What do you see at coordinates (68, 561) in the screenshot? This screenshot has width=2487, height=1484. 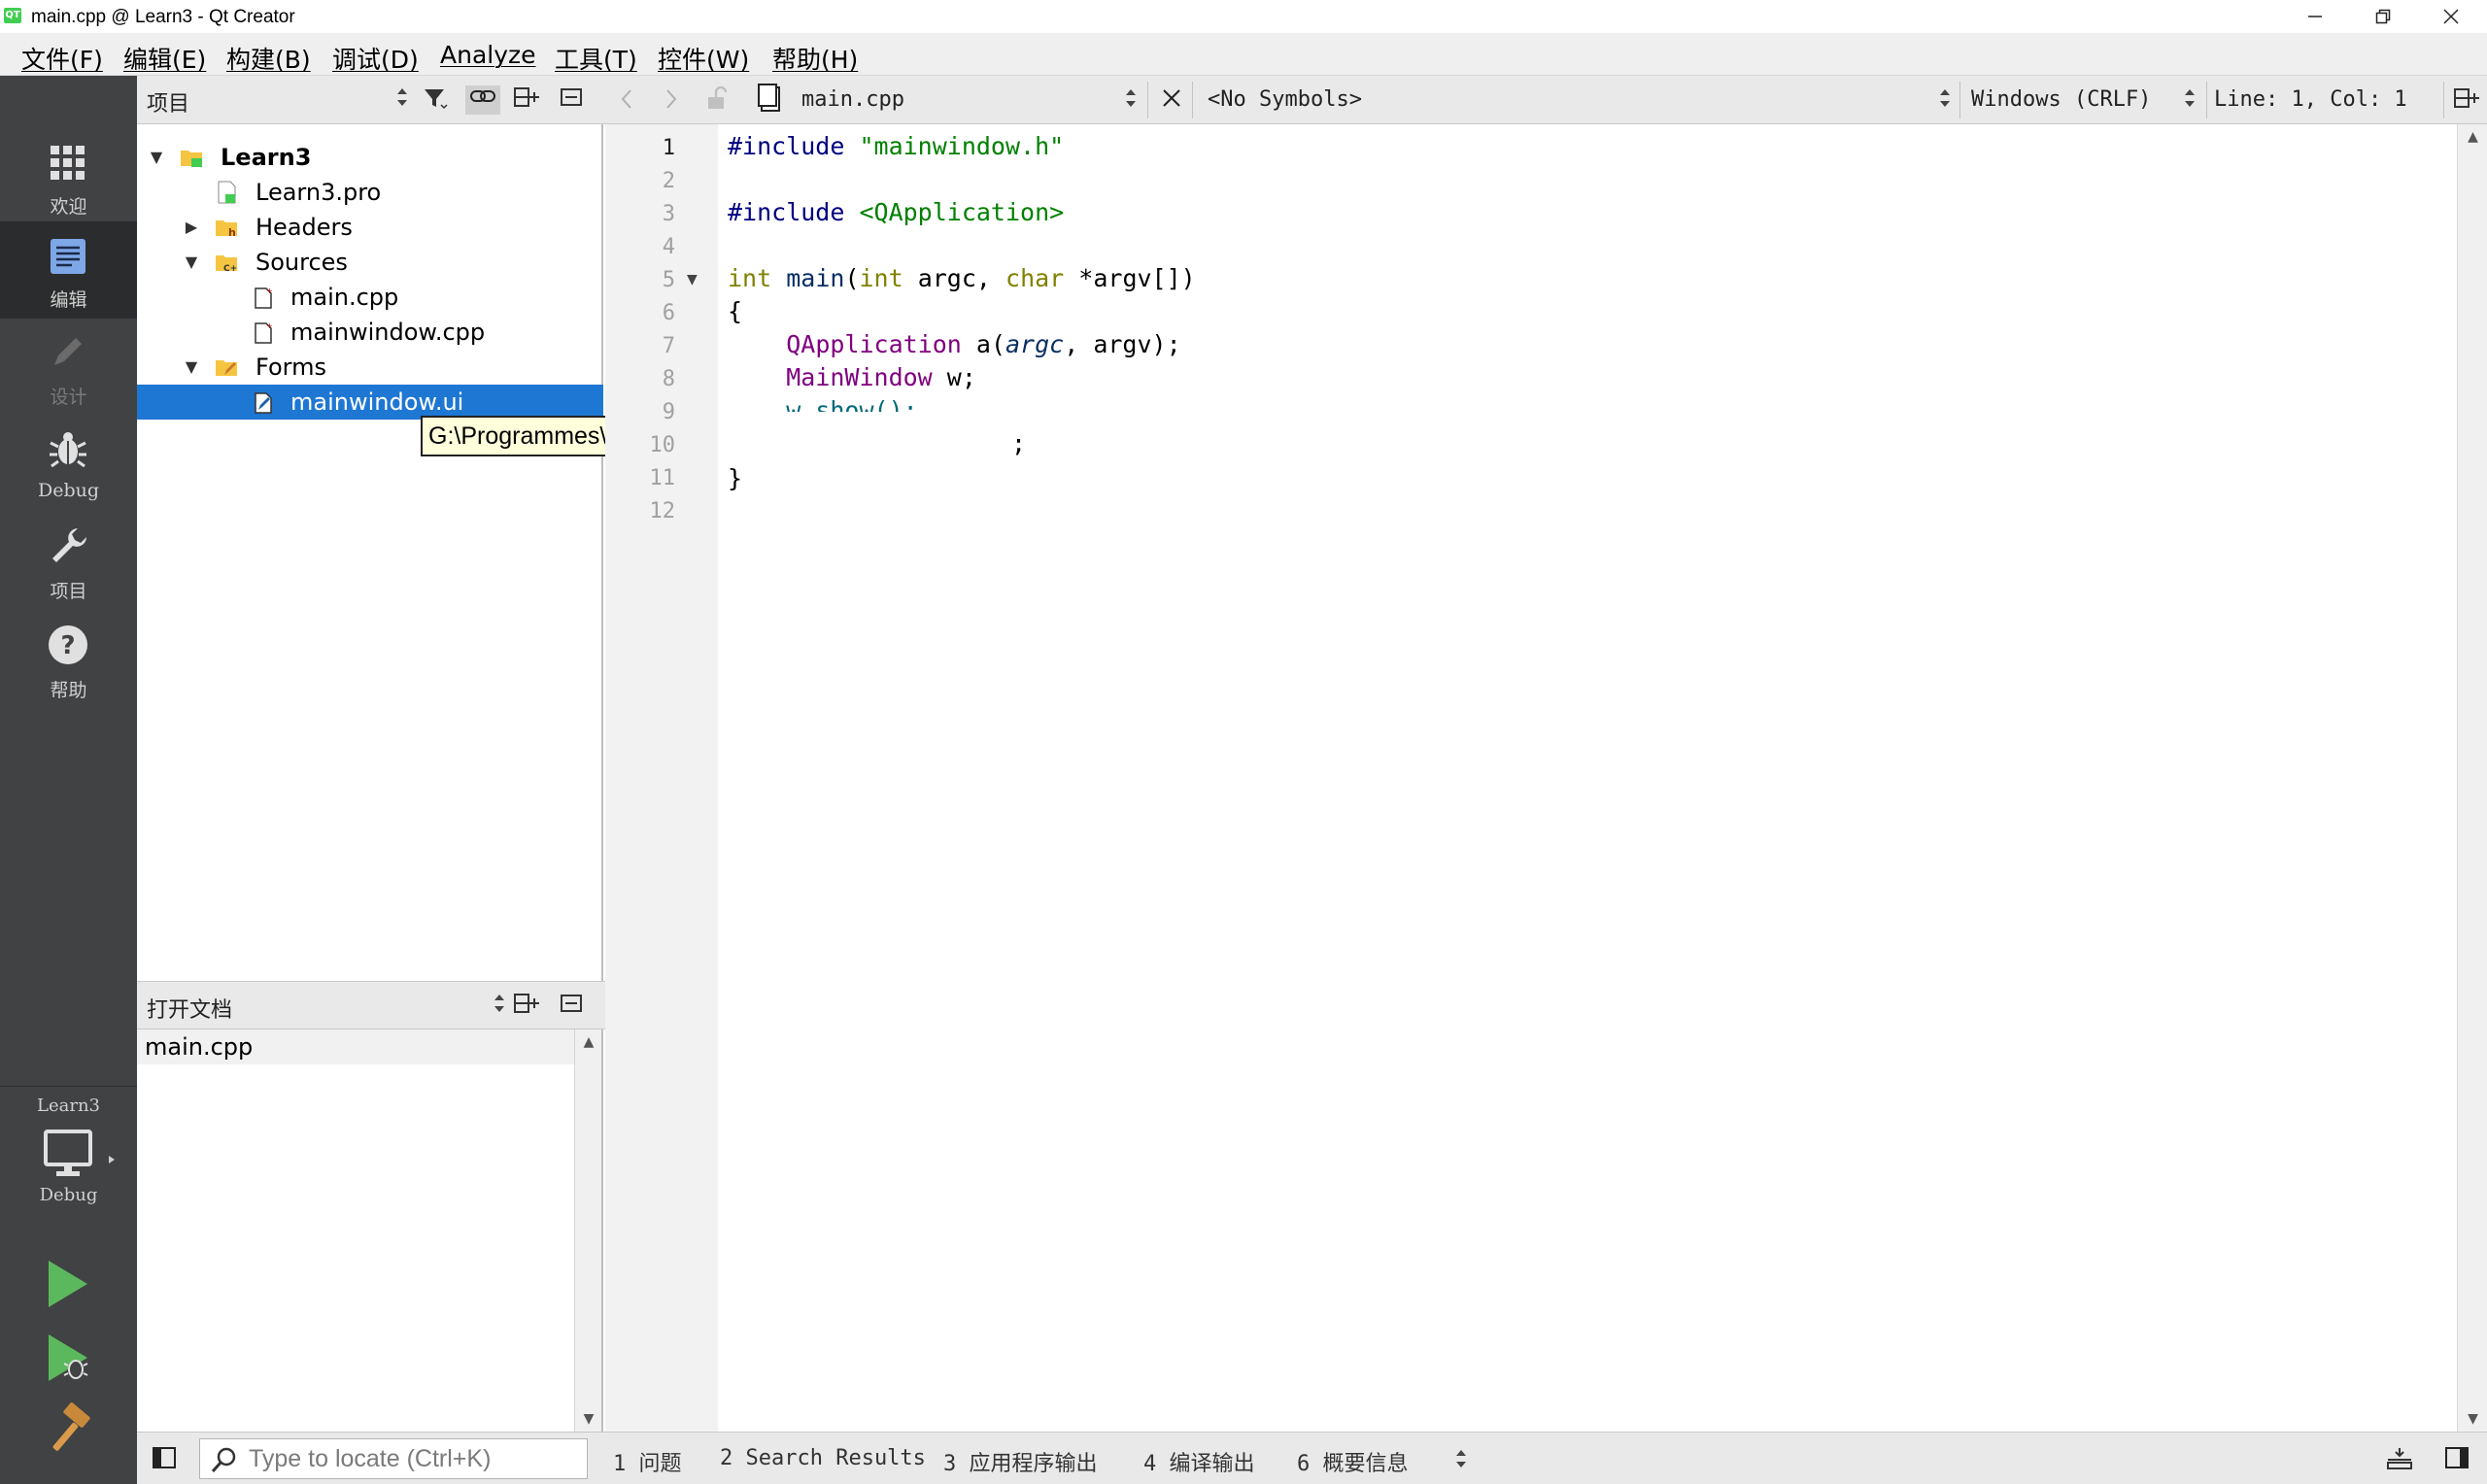 I see `mode-projects: 项目` at bounding box center [68, 561].